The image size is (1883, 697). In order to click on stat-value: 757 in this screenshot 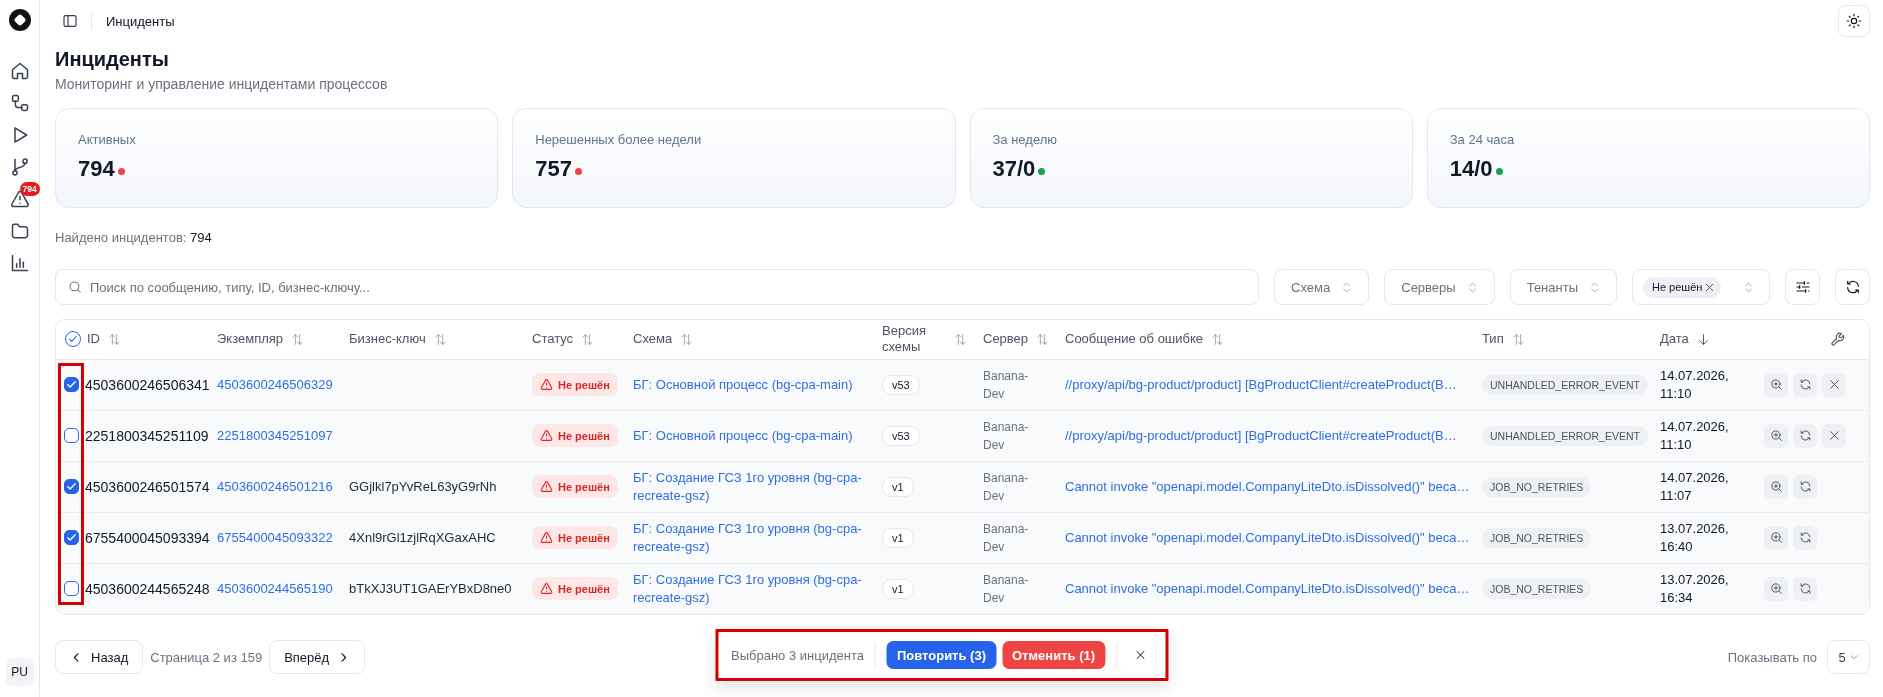, I will do `click(553, 169)`.